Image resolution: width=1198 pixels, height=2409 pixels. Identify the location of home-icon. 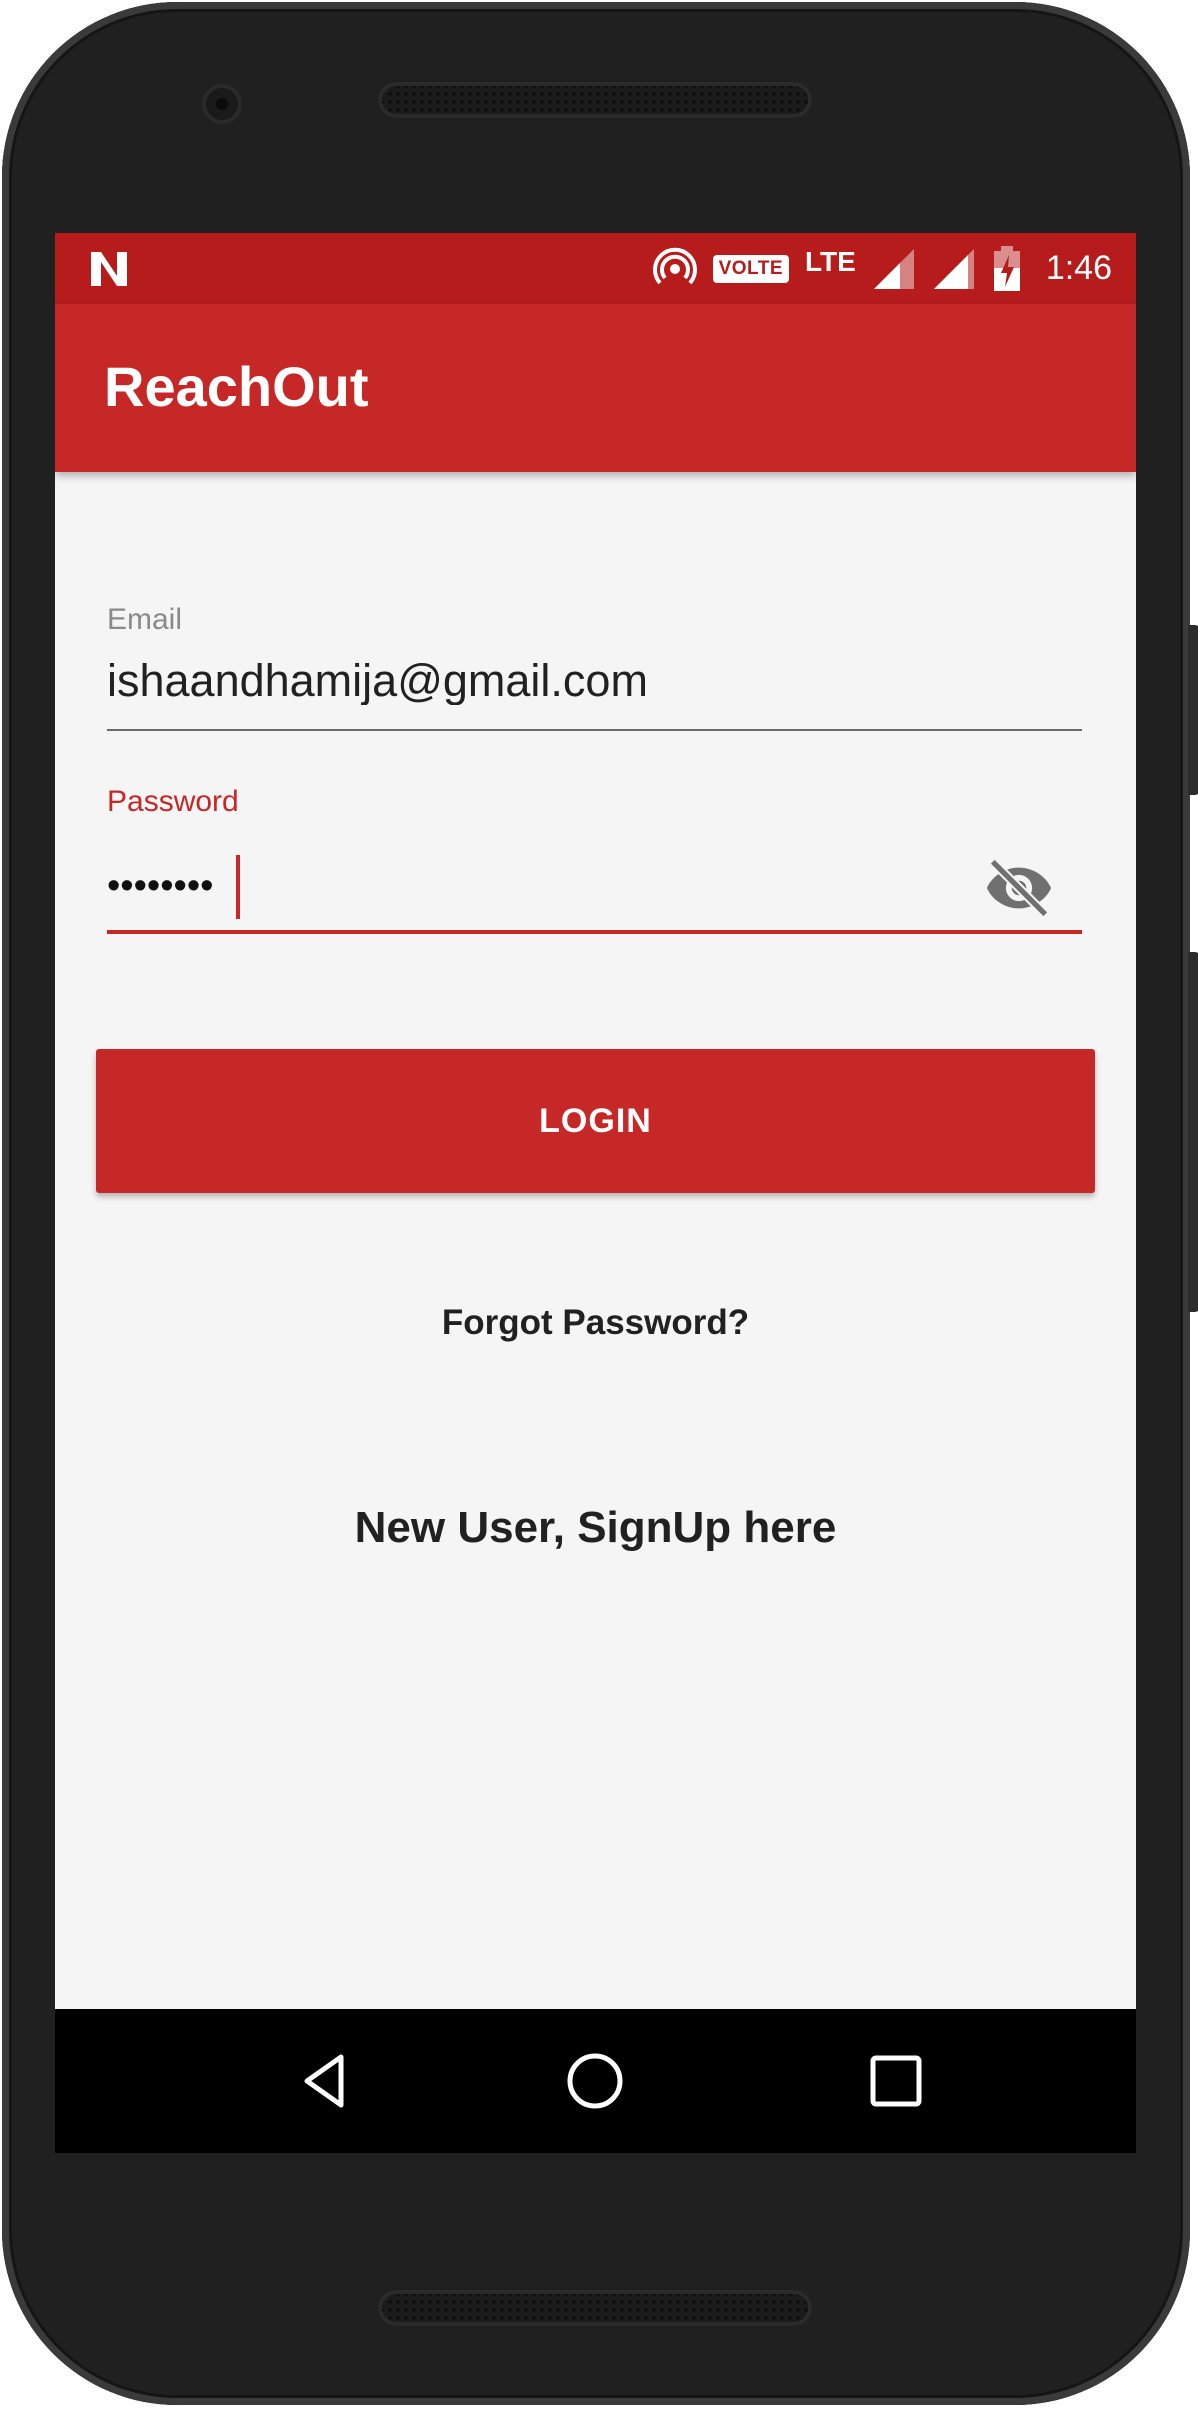
(595, 2081).